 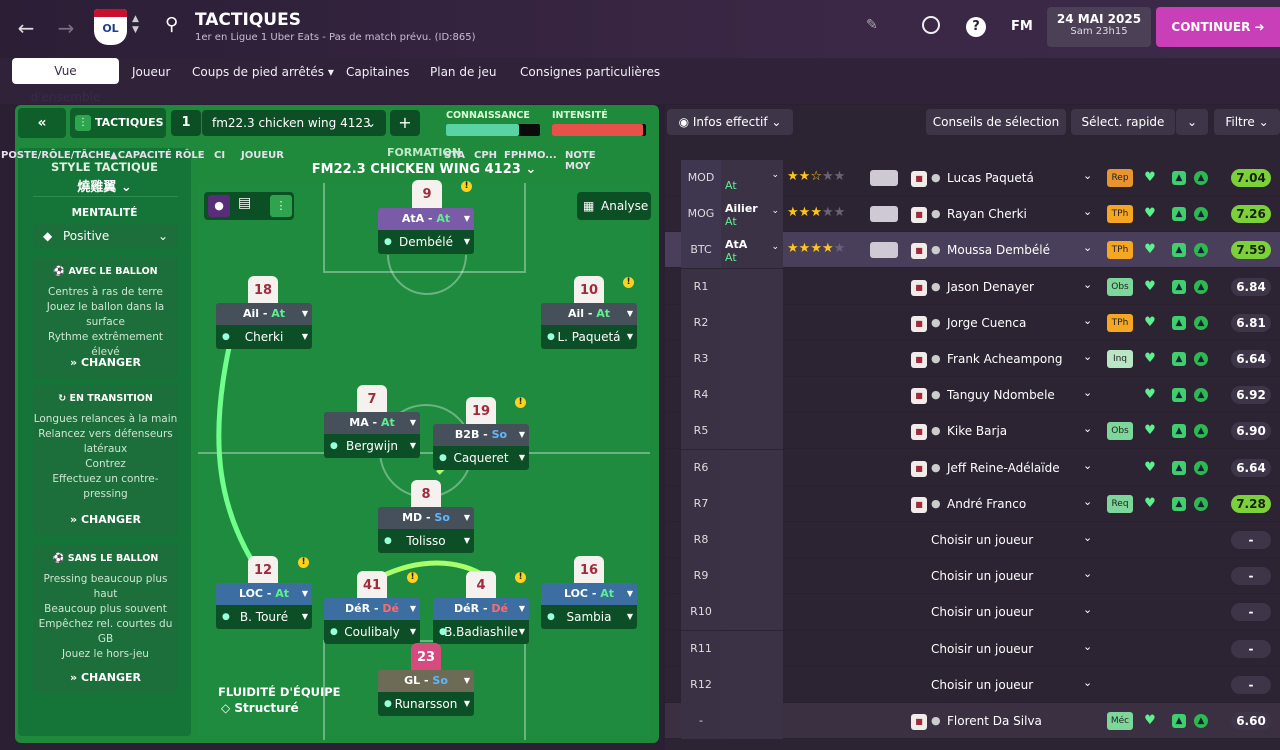 I want to click on player-card: MA - At ▼ ● Bergwijn ▼, so click(x=372, y=435).